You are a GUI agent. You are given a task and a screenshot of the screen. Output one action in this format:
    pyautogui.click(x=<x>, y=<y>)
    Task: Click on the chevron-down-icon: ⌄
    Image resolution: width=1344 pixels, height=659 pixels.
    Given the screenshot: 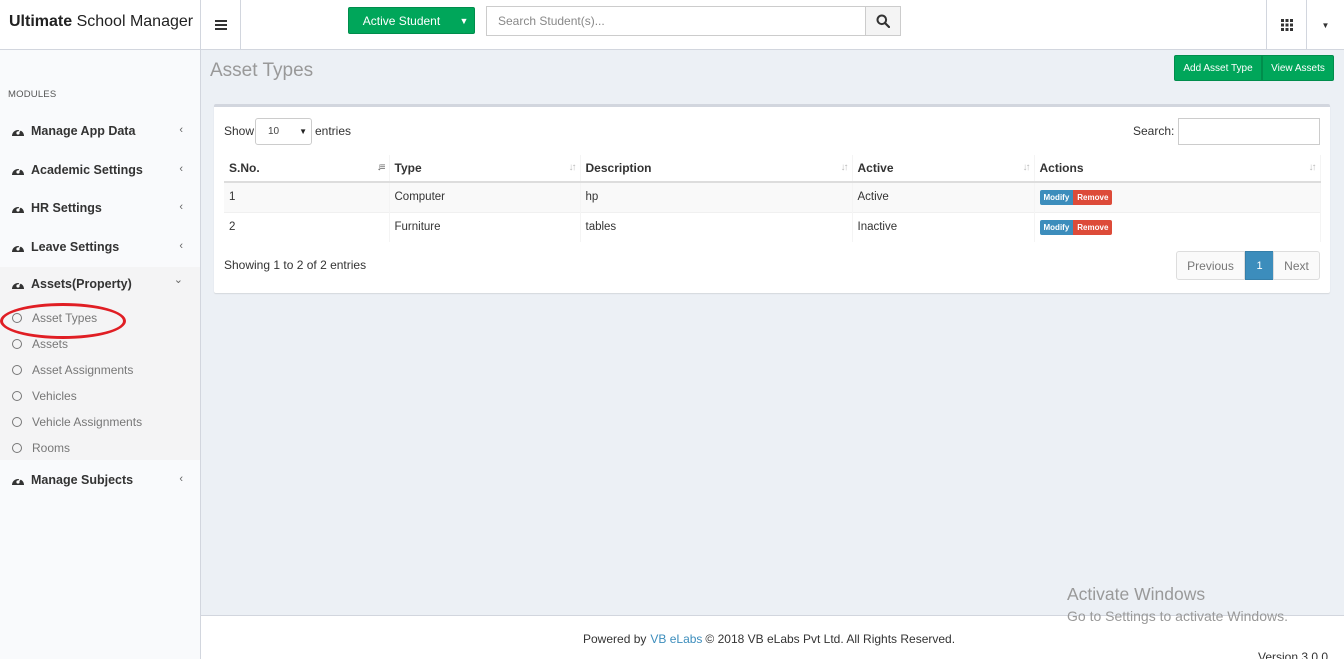 What is the action you would take?
    pyautogui.click(x=178, y=280)
    